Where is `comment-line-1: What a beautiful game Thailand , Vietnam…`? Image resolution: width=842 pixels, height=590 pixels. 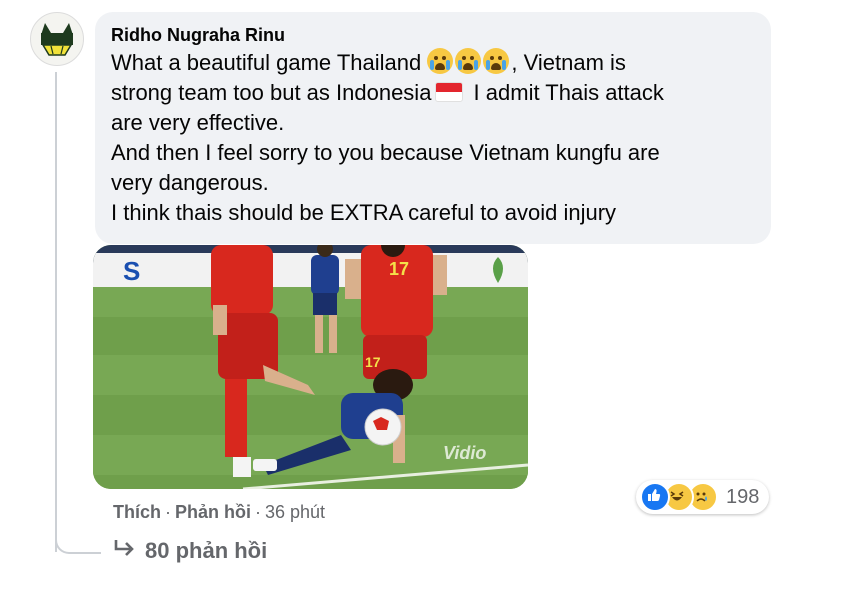
comment-line-1: What a beautiful game Thailand , Vietnam… is located at coordinates (433, 63).